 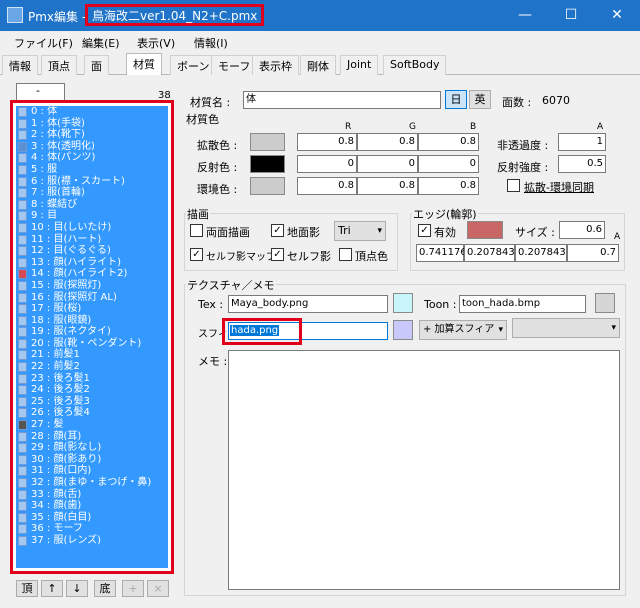 I want to click on minimize-button: —, so click(x=525, y=15).